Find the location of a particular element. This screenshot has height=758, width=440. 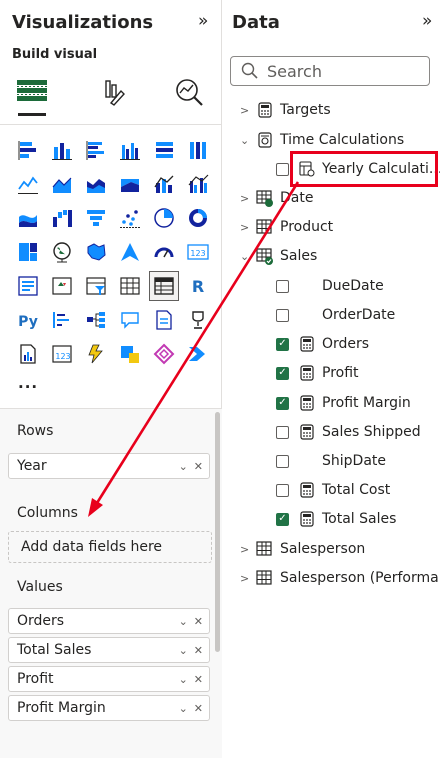

line-and-column-chart-icon is located at coordinates (164, 184).